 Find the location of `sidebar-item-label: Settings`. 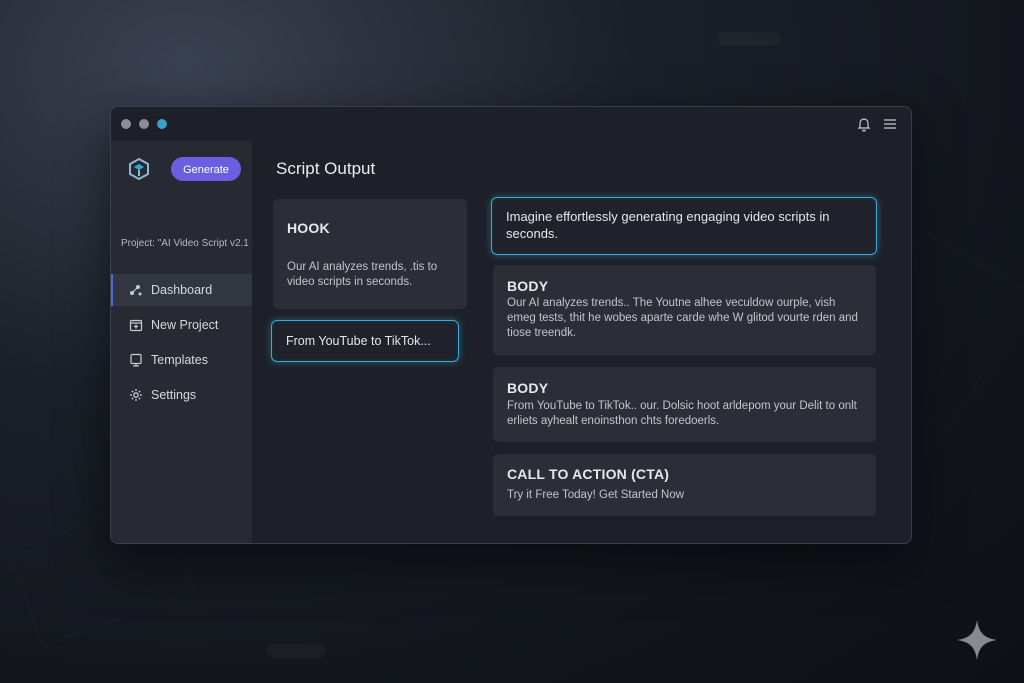

sidebar-item-label: Settings is located at coordinates (174, 395).